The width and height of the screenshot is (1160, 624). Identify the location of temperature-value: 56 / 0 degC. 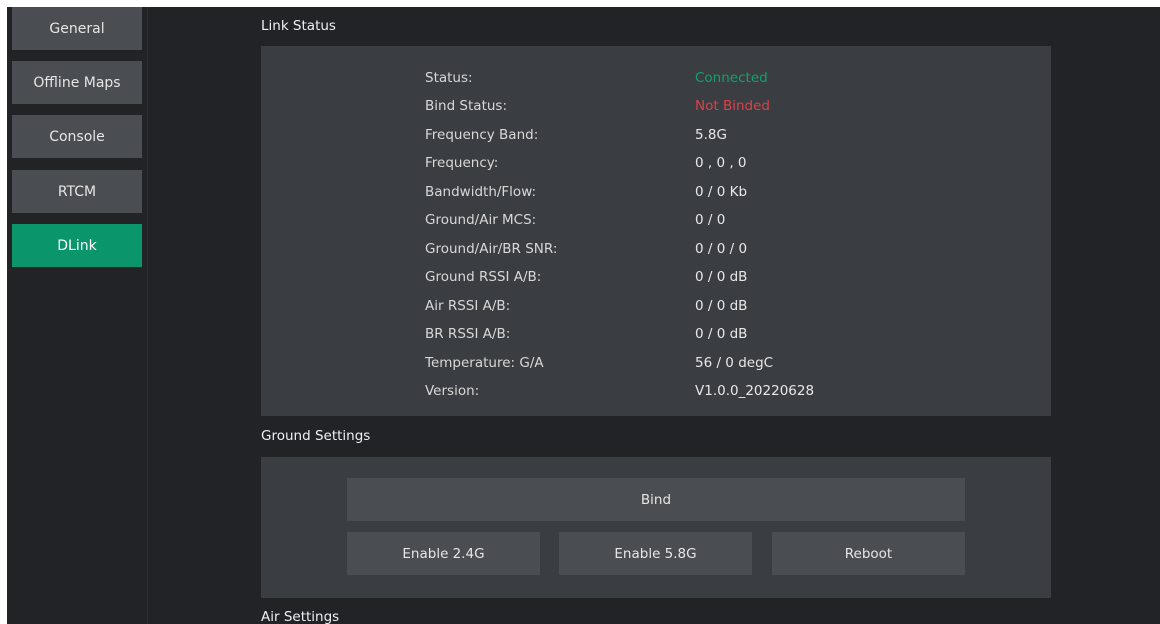
(734, 363).